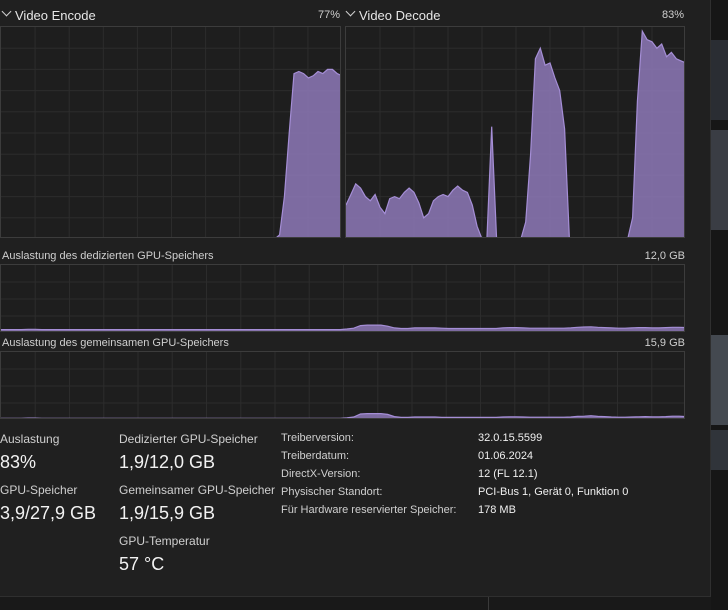 The width and height of the screenshot is (728, 610). Describe the element at coordinates (317, 438) in the screenshot. I see `property-label: Treiberversion:` at that location.